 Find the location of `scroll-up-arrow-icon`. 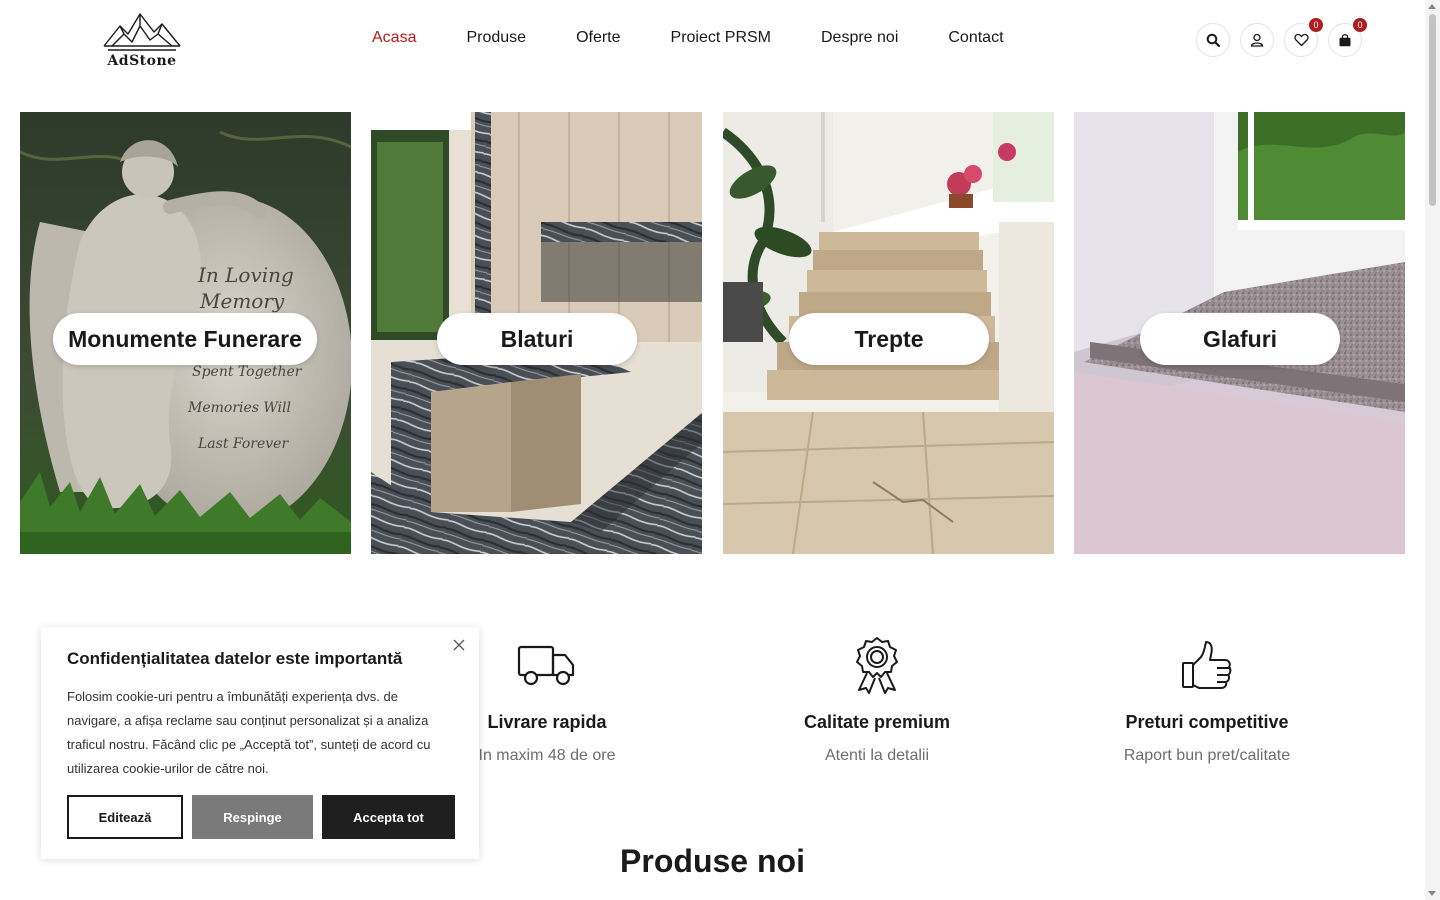

scroll-up-arrow-icon is located at coordinates (1432, 6).